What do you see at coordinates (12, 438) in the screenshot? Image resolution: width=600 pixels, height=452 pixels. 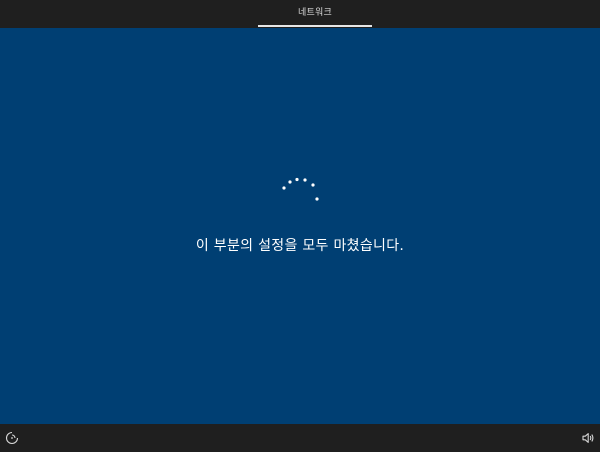 I see `ease-of-access-icon` at bounding box center [12, 438].